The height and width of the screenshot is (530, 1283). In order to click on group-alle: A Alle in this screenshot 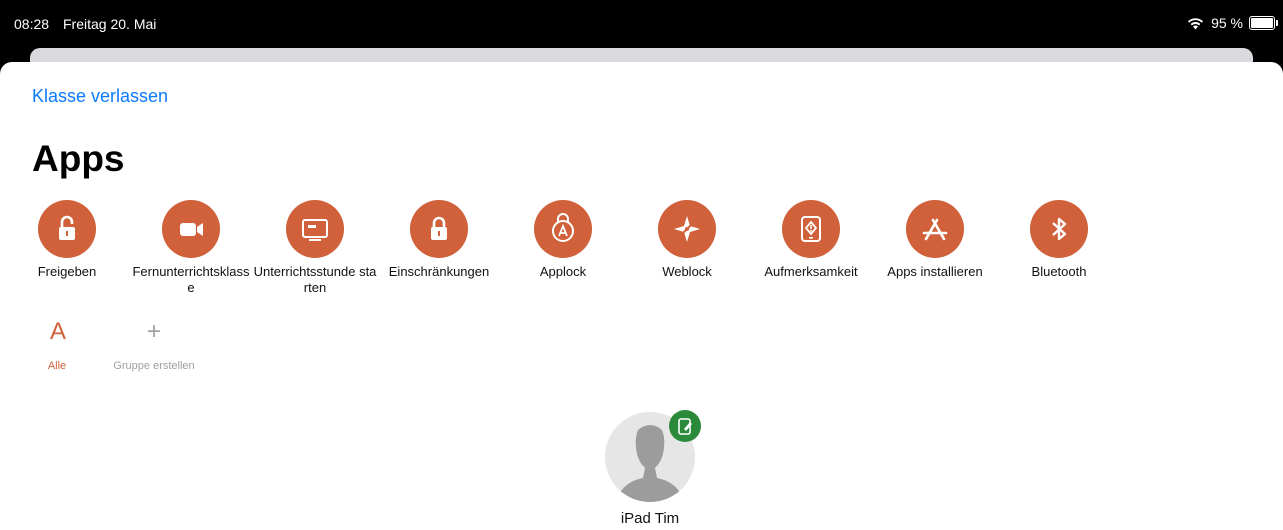, I will do `click(58, 342)`.